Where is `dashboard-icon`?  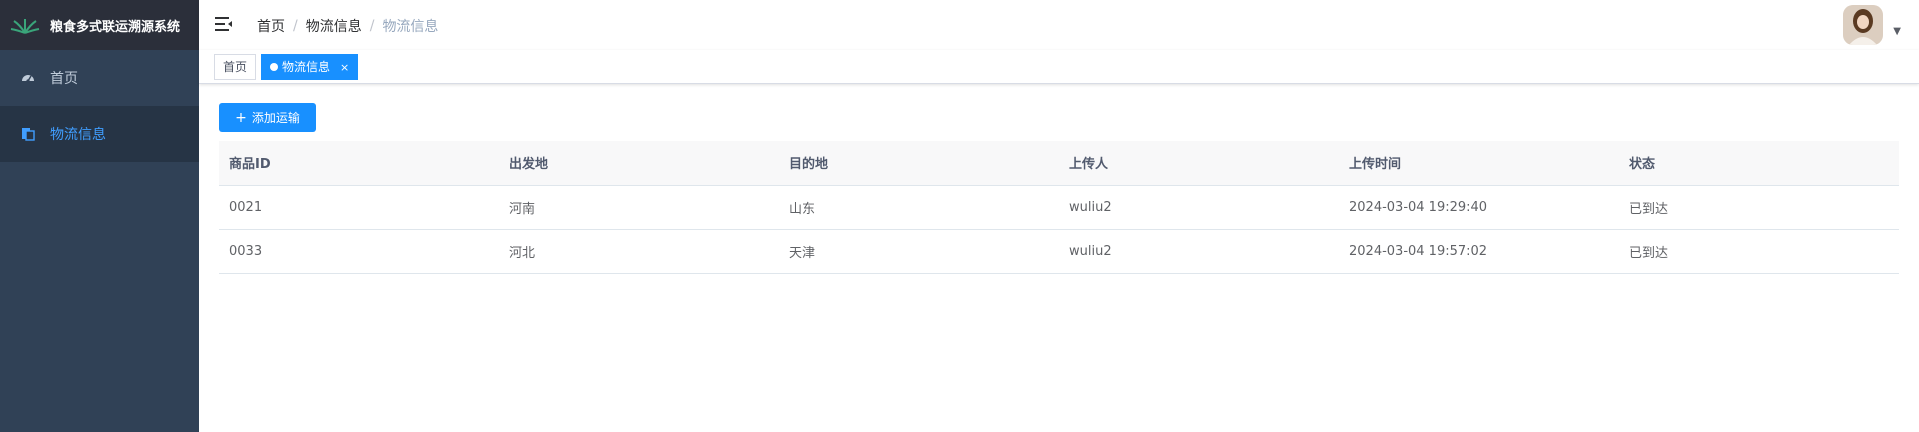 dashboard-icon is located at coordinates (28, 78).